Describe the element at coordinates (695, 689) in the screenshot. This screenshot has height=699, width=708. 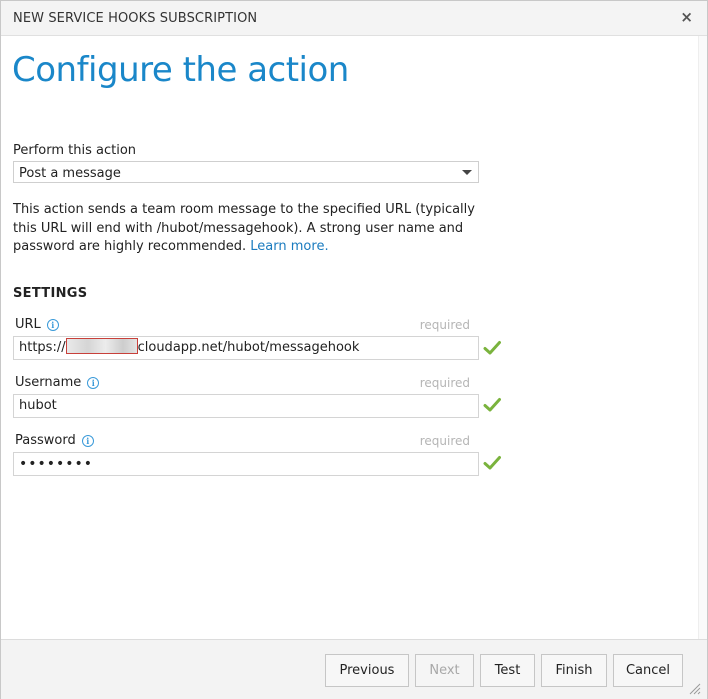
I see `resize-grip-icon` at that location.